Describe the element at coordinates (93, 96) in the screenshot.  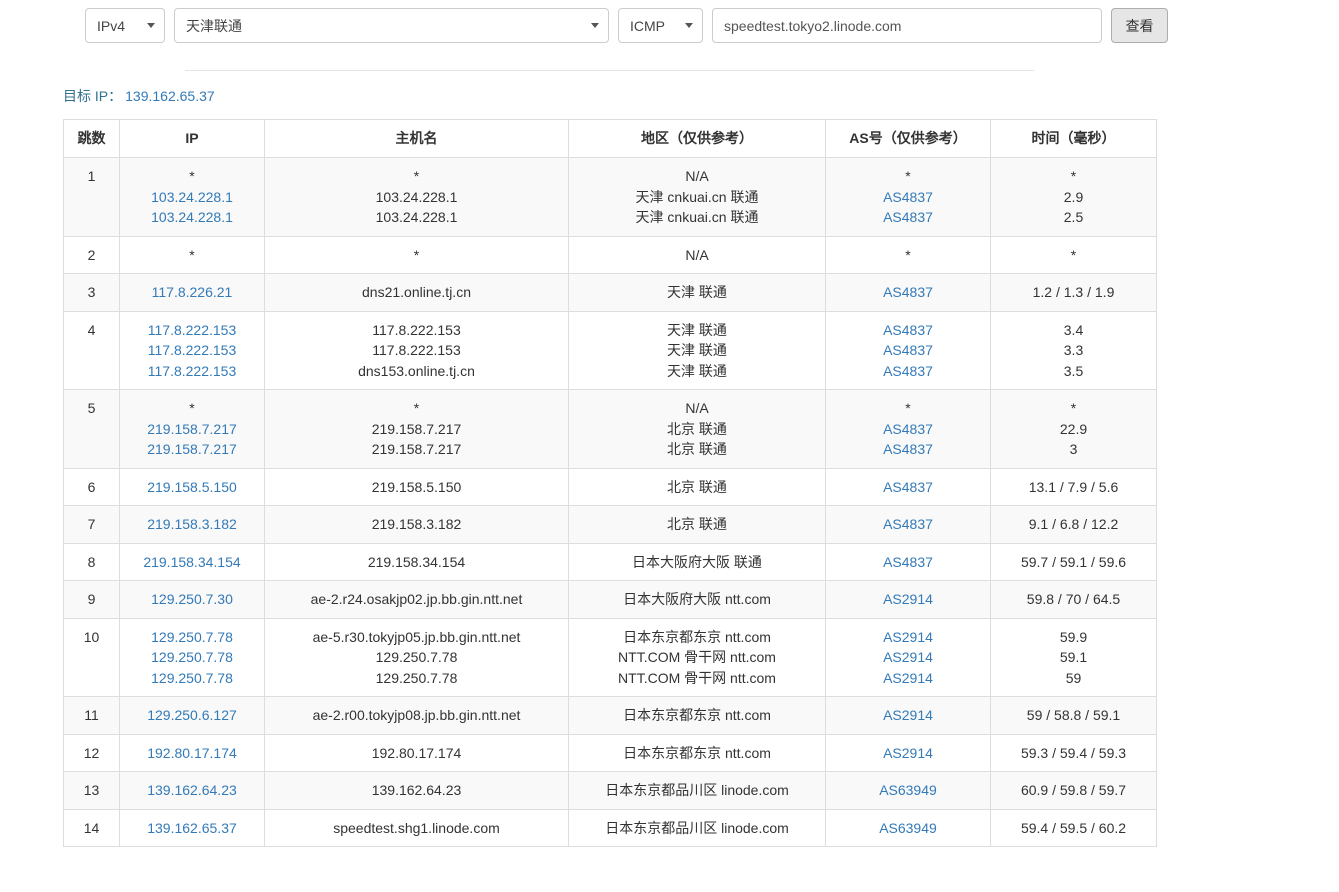
I see `target-ip-label: 目标 IP：` at that location.